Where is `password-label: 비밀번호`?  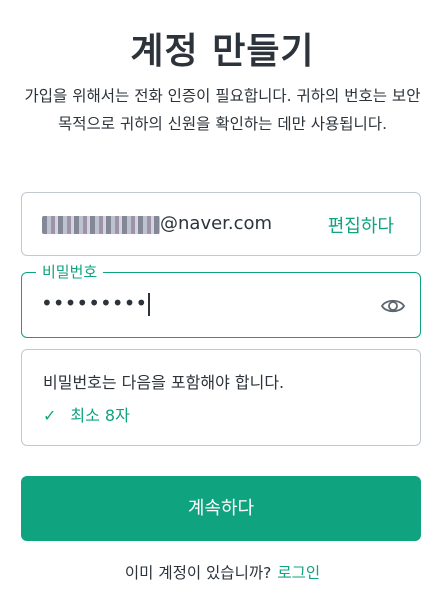
password-label: 비밀번호 is located at coordinates (70, 271).